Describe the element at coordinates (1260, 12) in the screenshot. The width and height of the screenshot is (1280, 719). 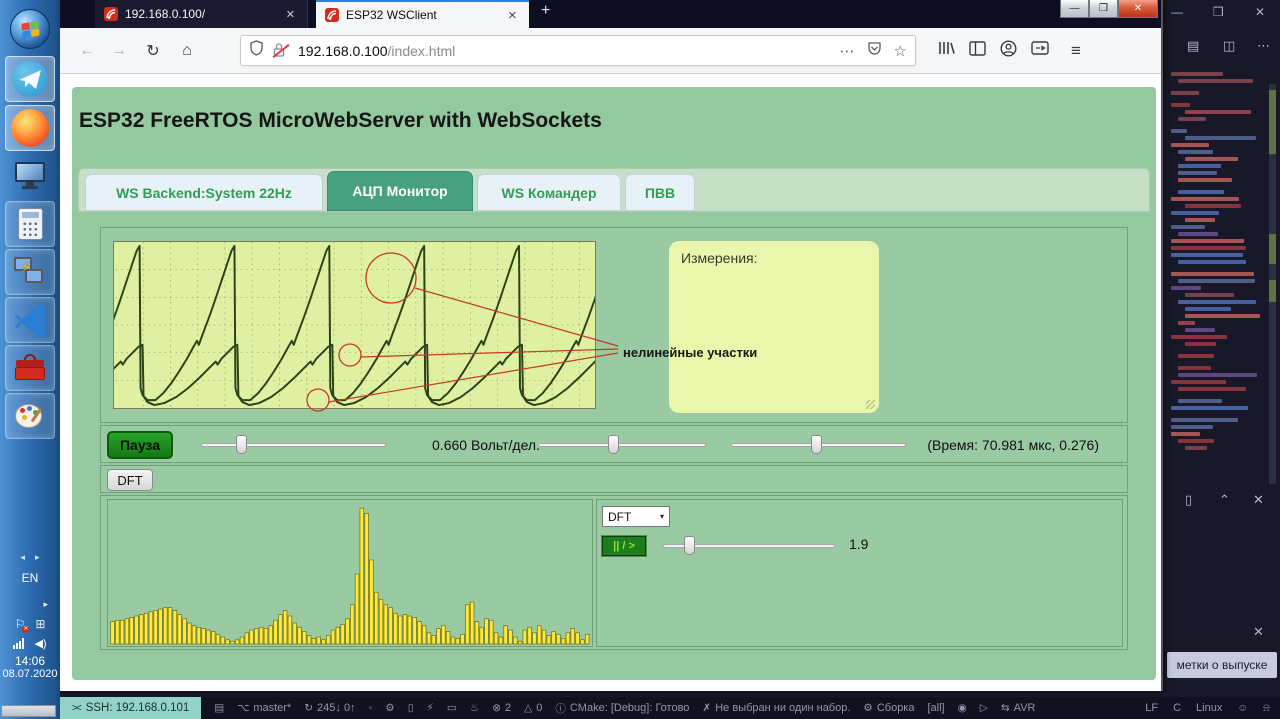
I see `vscode-close-button: ✕` at that location.